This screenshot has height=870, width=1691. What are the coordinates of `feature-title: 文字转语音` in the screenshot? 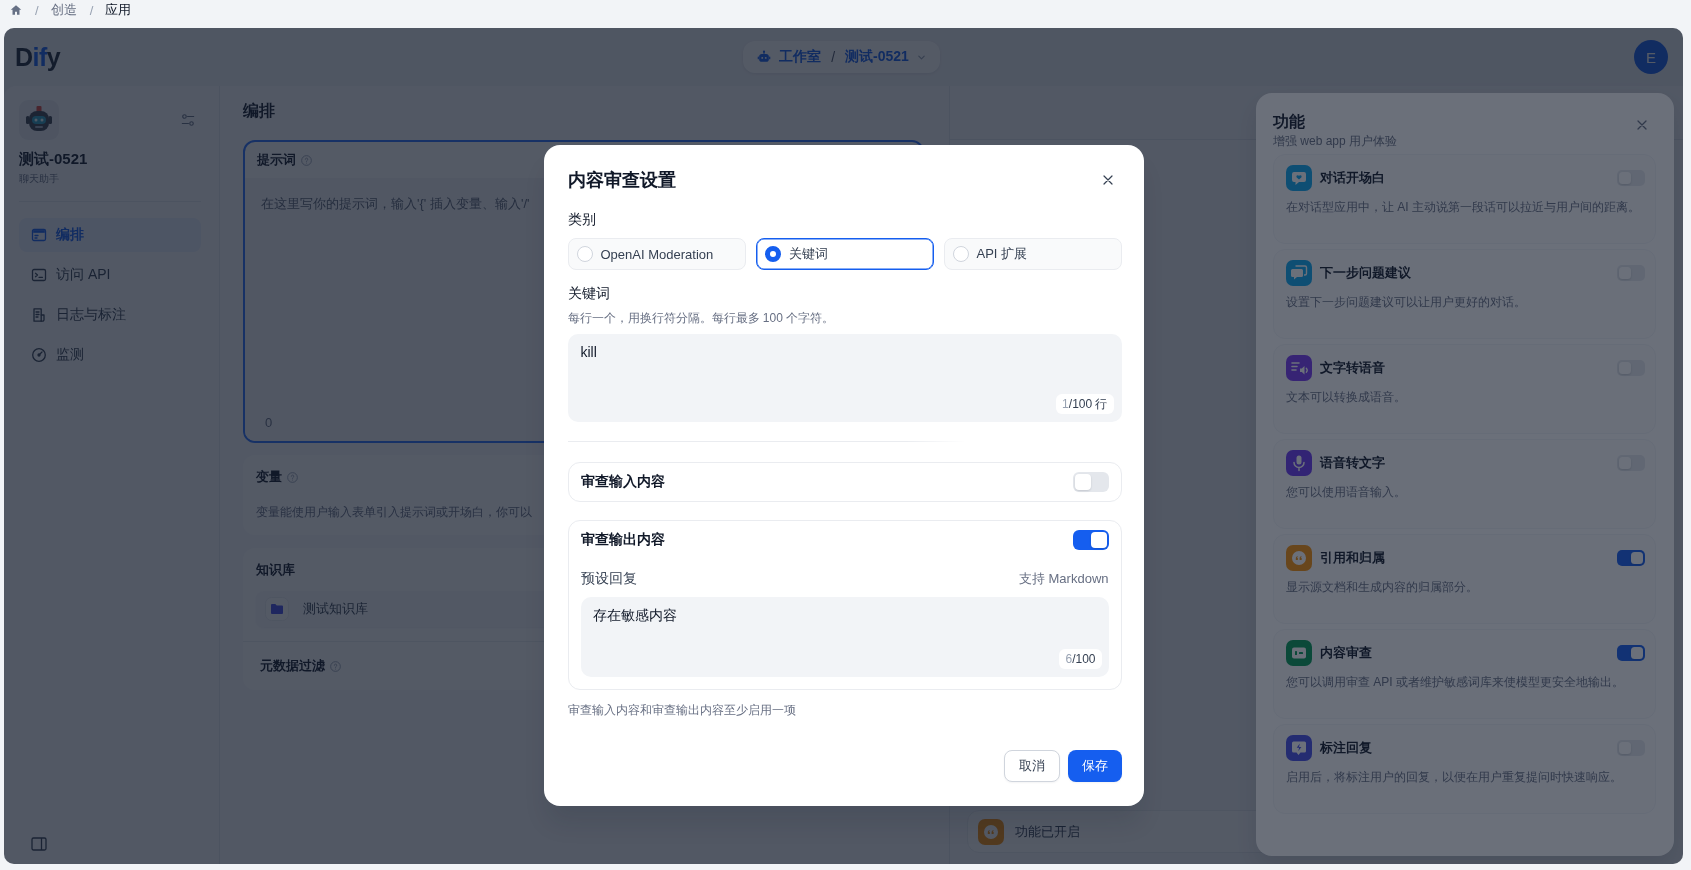 It's located at (1352, 368).